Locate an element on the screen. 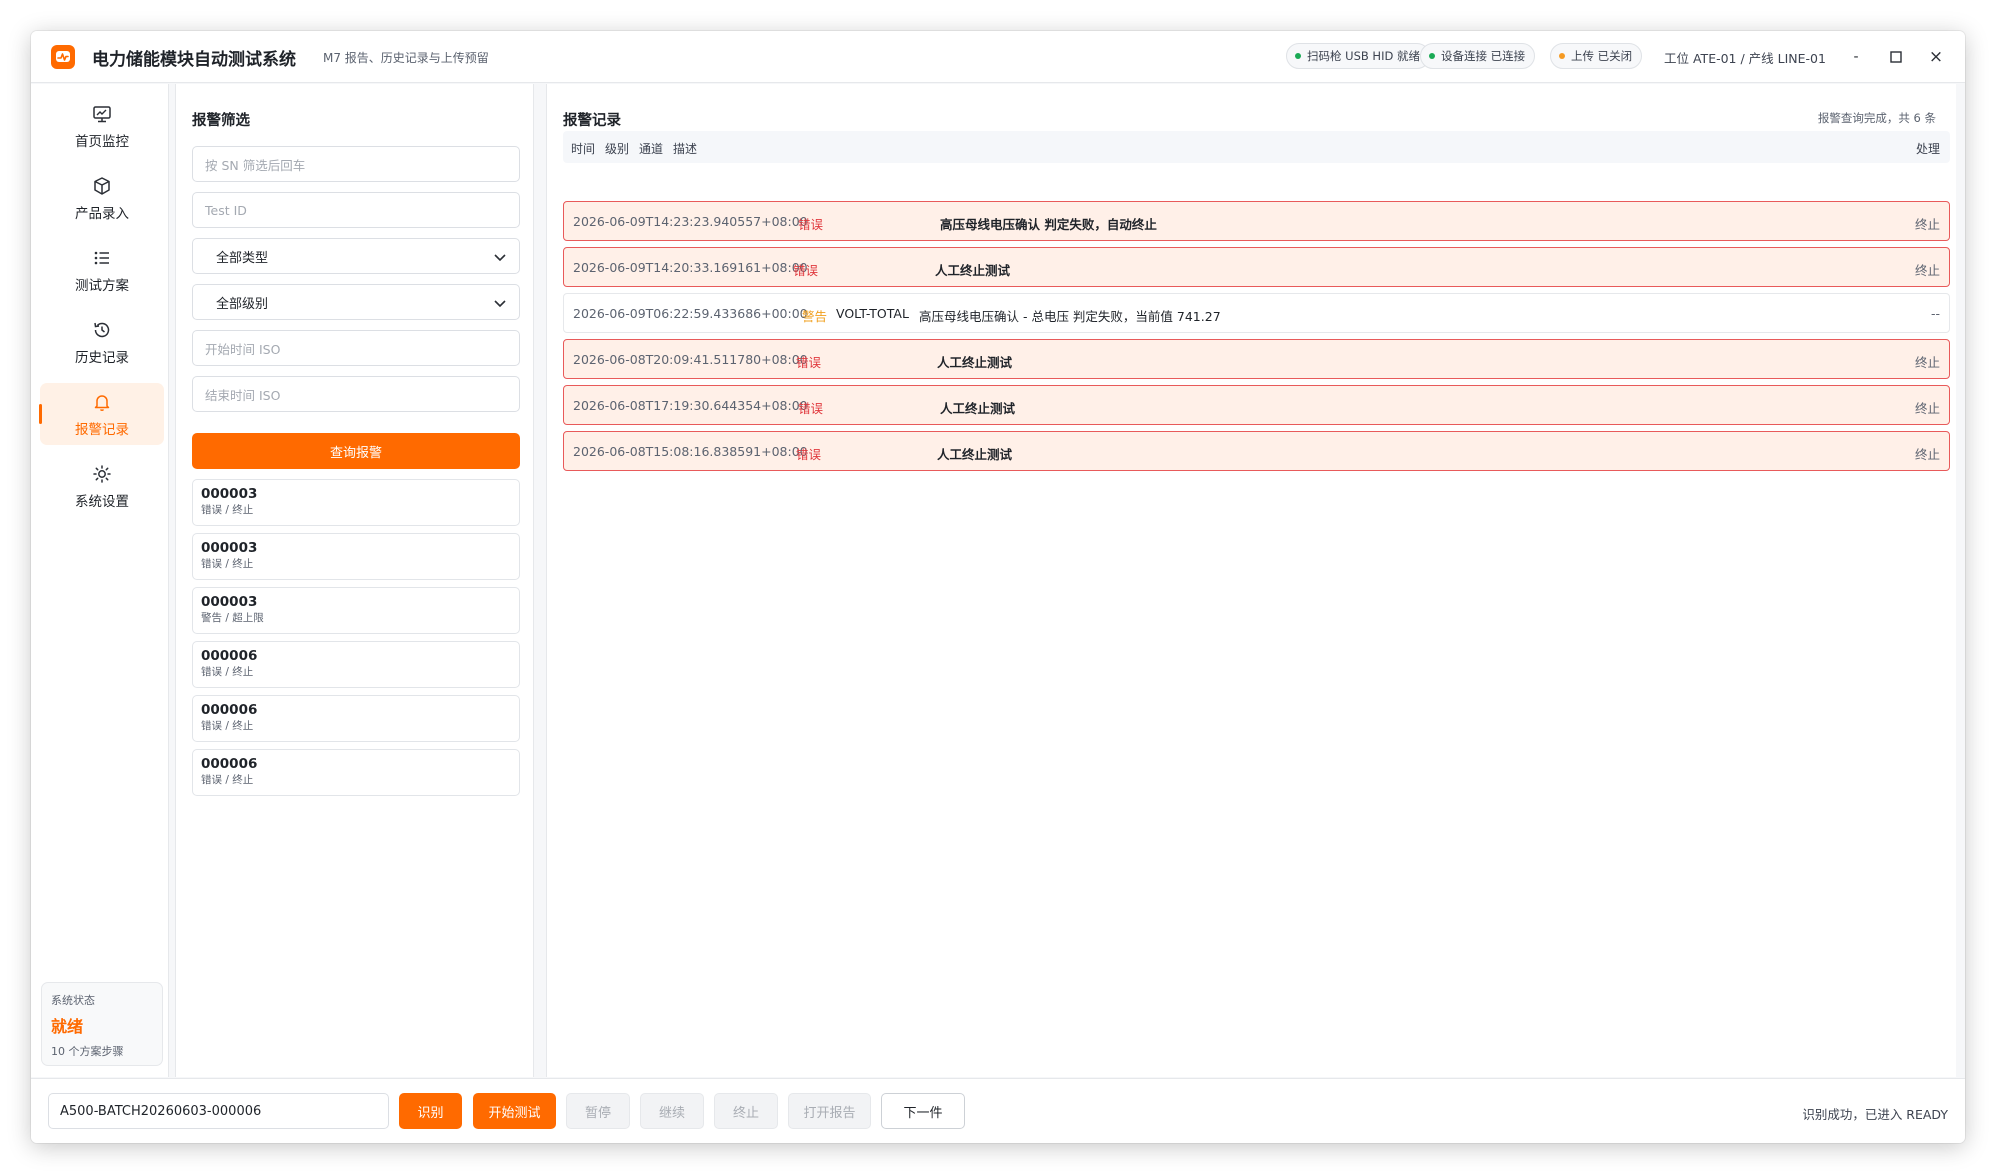 Image resolution: width=1995 pixels, height=1173 pixels. sidebar-item-product-entry: 产品录入 is located at coordinates (102, 198).